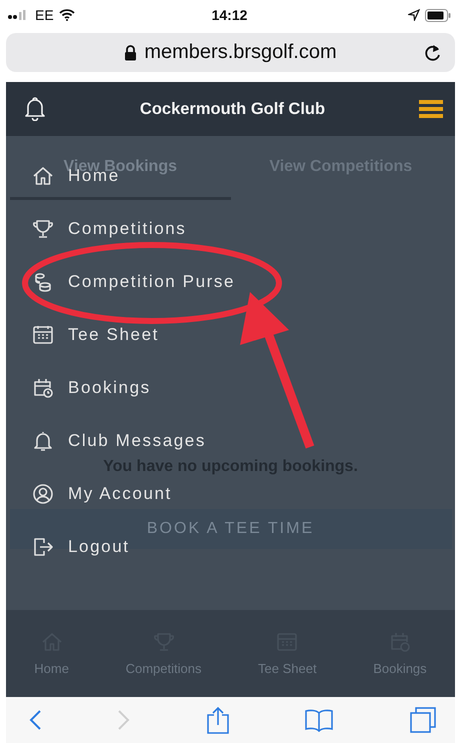 The image size is (461, 743). Describe the element at coordinates (43, 387) in the screenshot. I see `calendar-clock-icon` at that location.